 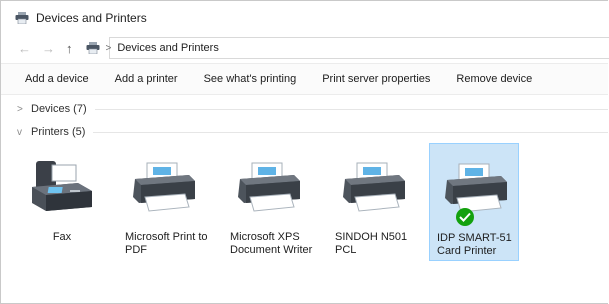 What do you see at coordinates (19, 132) in the screenshot?
I see `chevron-down-icon: v` at bounding box center [19, 132].